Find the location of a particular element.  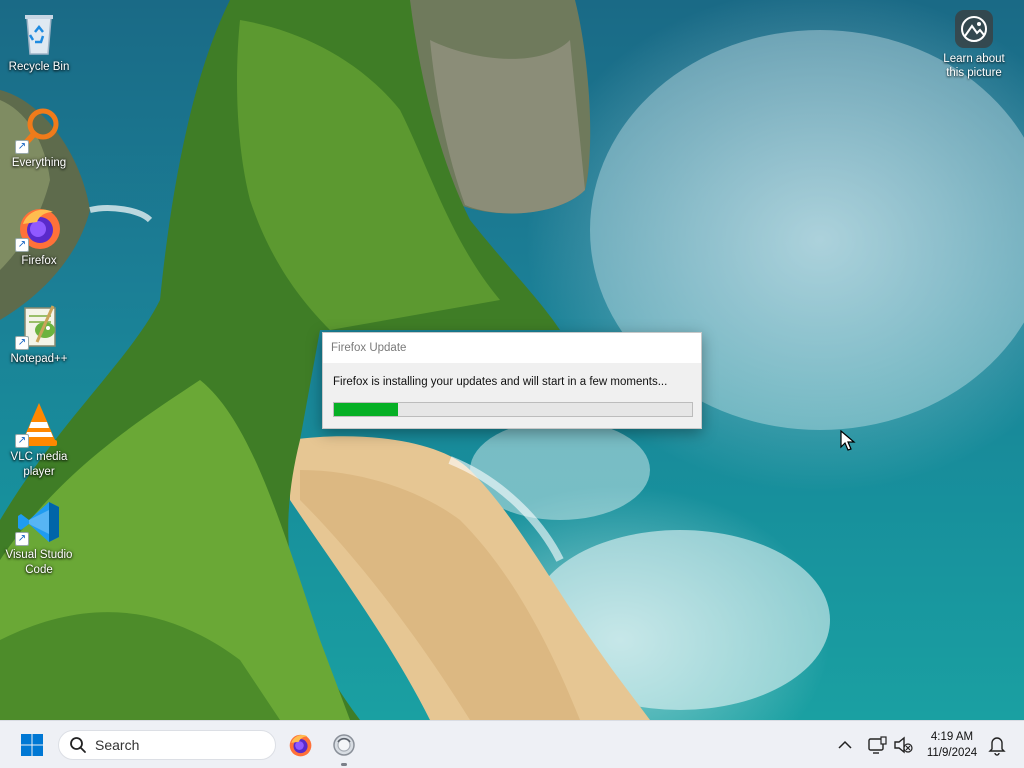

search-placeholder: Search is located at coordinates (117, 745).